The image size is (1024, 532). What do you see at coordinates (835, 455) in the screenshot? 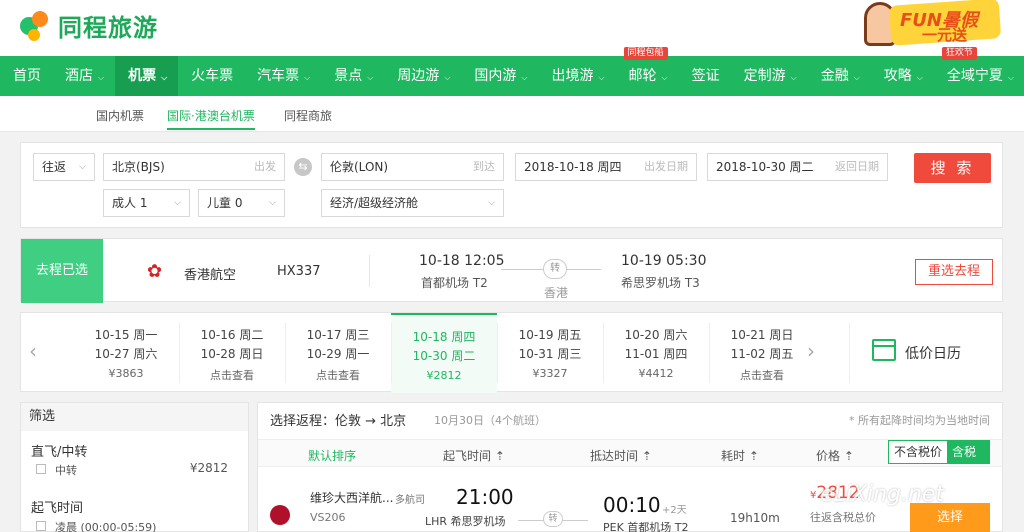
I see `sort-price: 价格 ⇡` at bounding box center [835, 455].